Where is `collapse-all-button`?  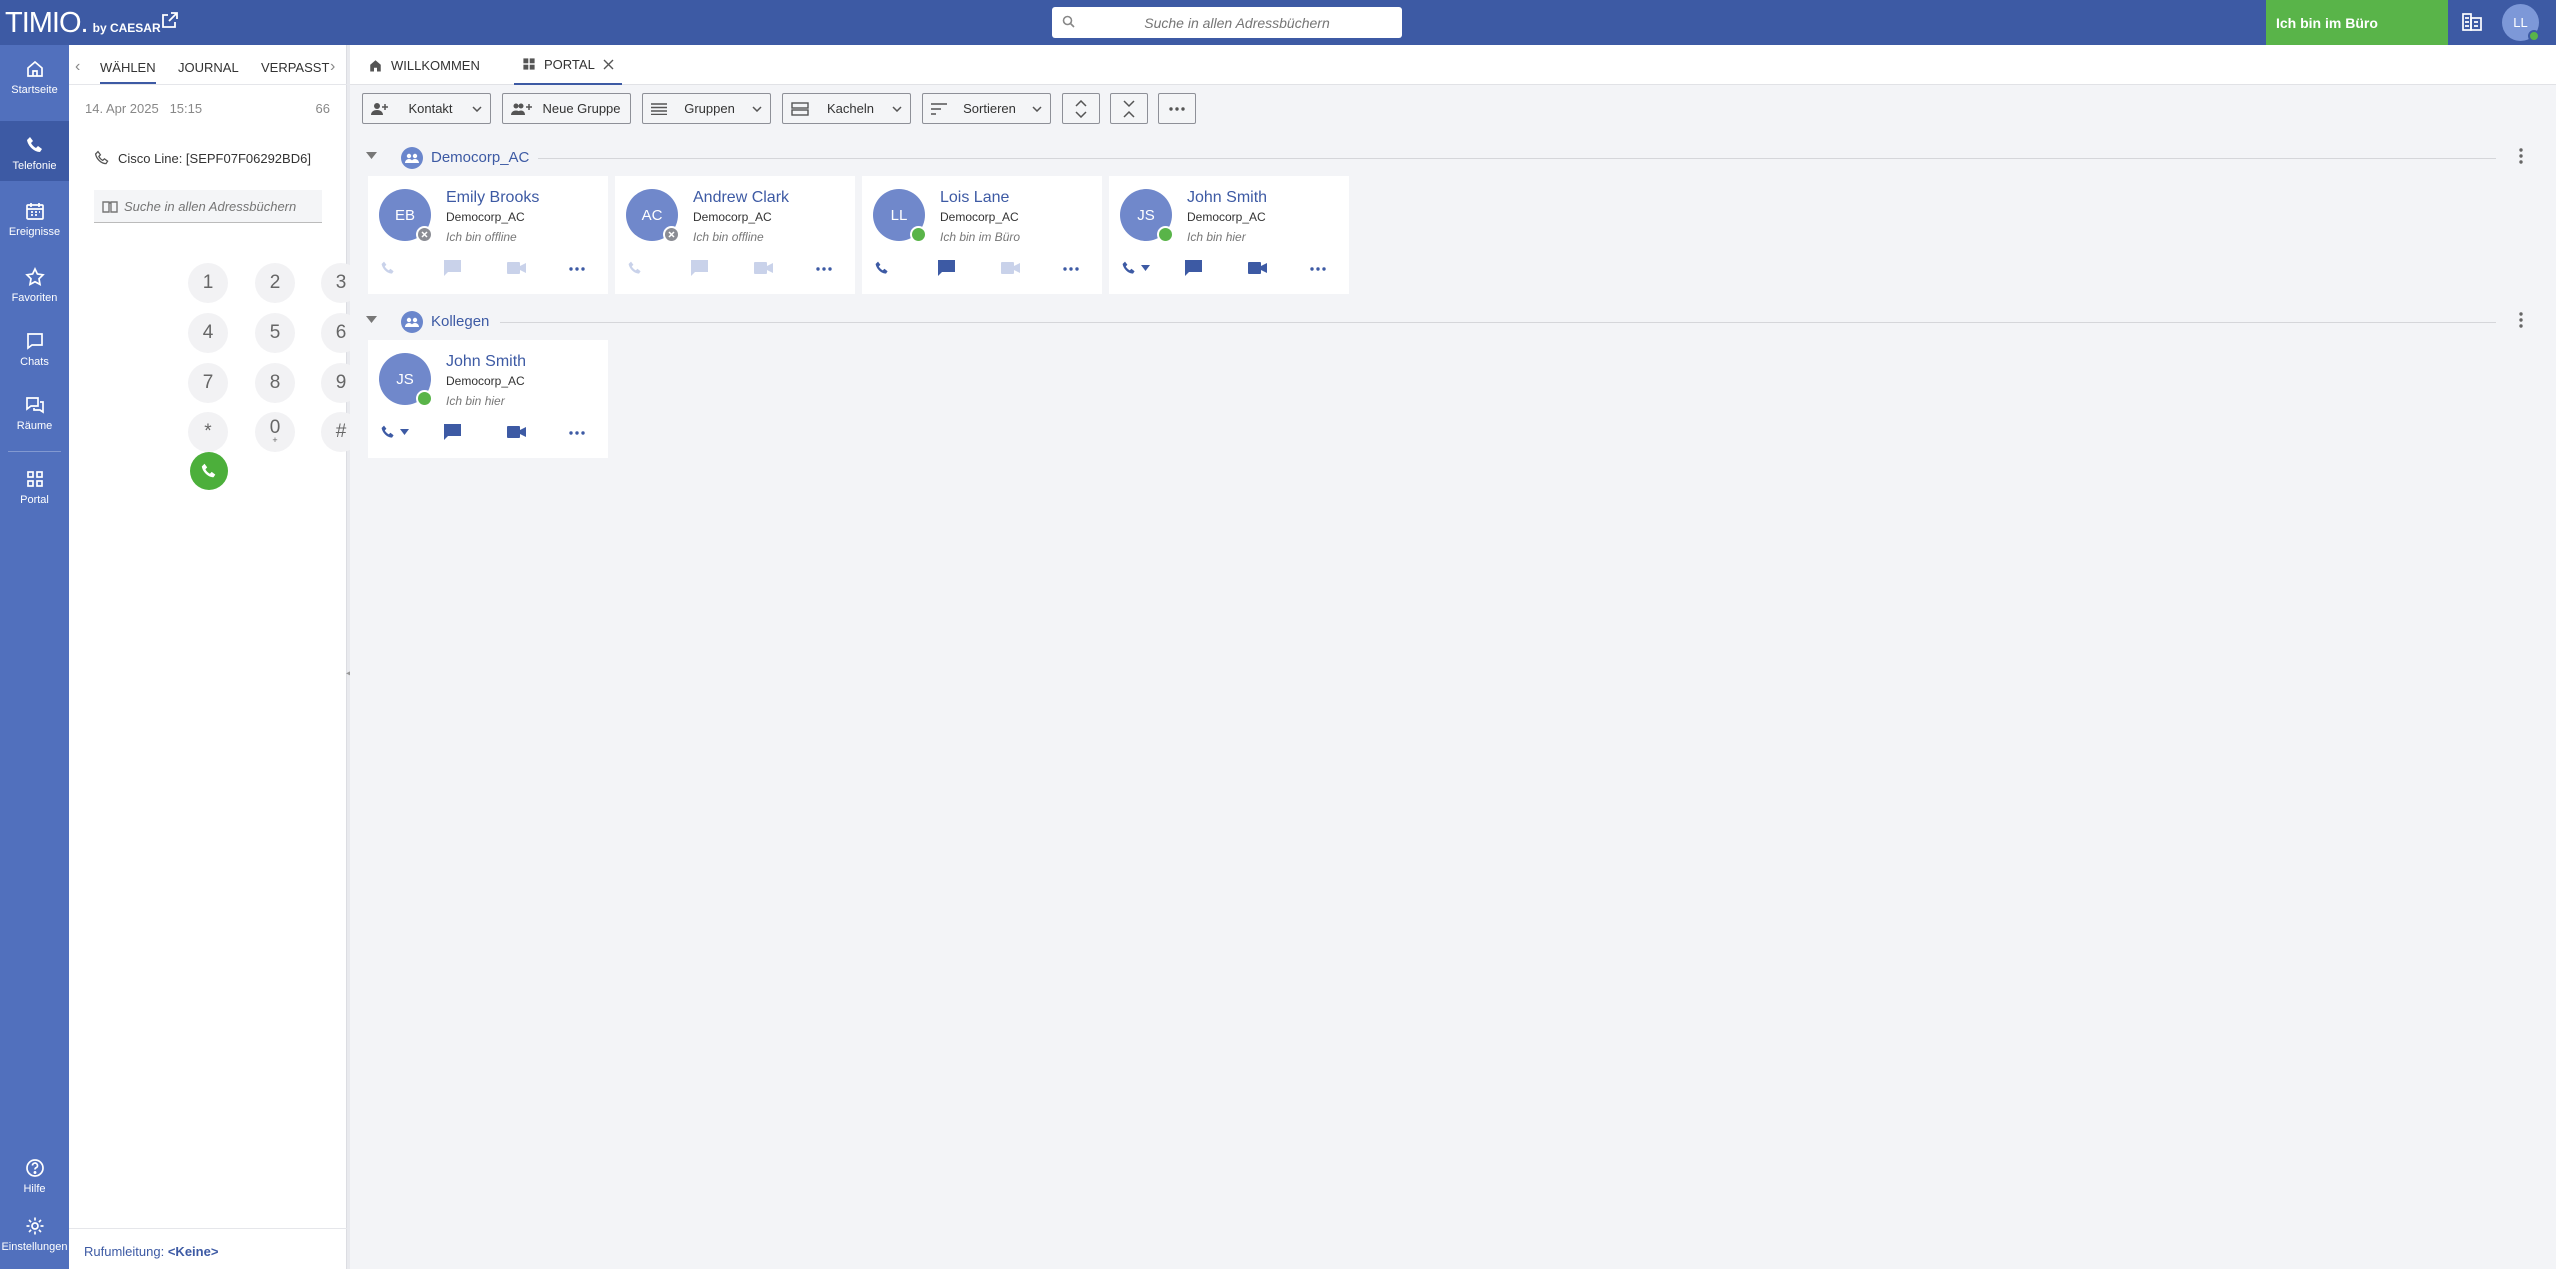
collapse-all-button is located at coordinates (1129, 108).